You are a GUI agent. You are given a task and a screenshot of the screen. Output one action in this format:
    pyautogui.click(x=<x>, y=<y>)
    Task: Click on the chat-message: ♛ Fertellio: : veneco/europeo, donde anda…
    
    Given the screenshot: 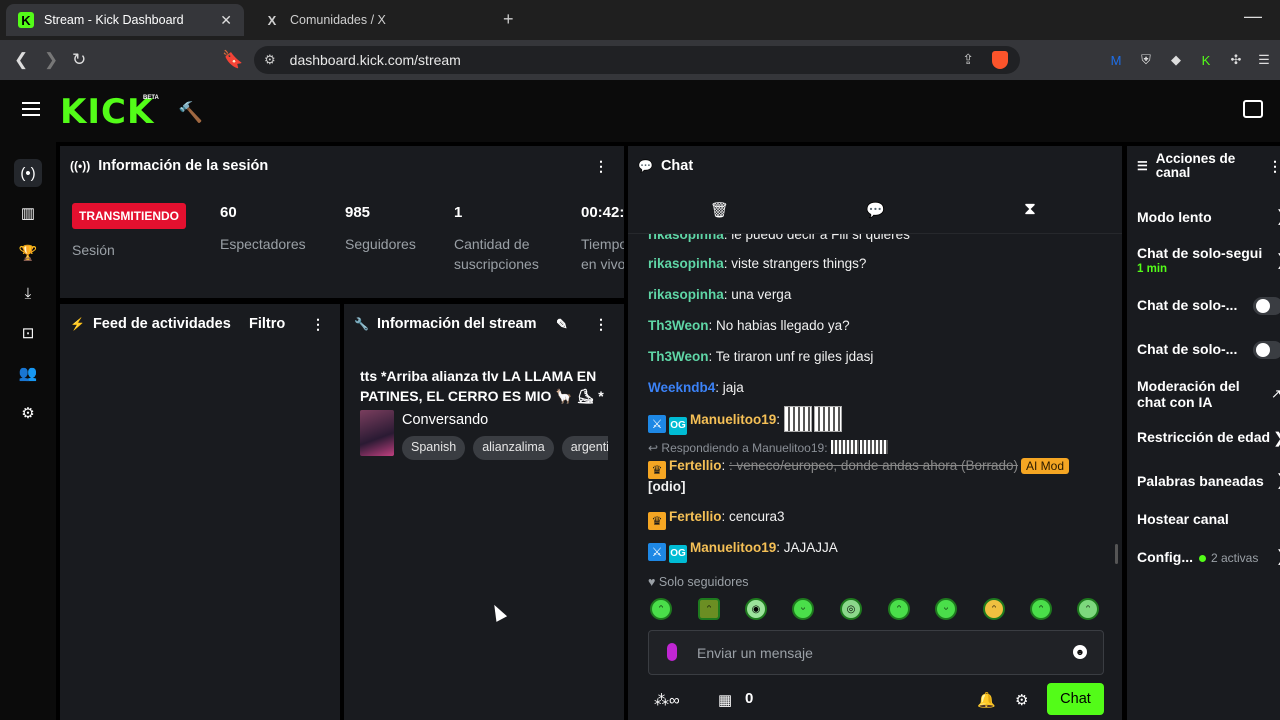 What is the action you would take?
    pyautogui.click(x=858, y=468)
    